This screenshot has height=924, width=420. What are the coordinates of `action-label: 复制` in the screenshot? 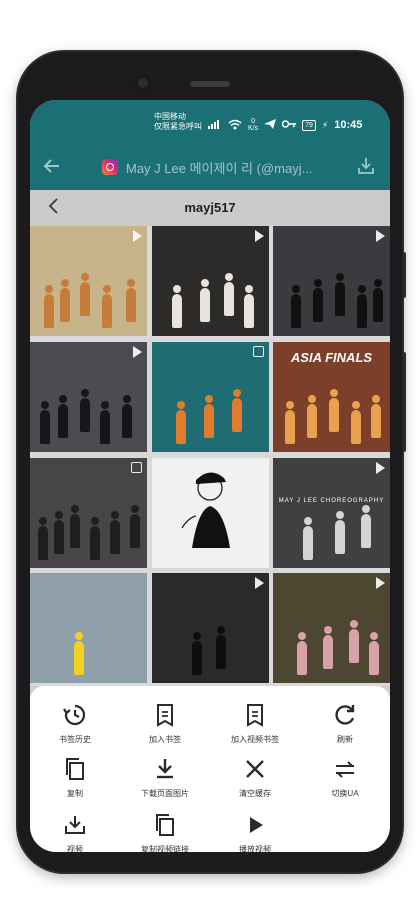 It's located at (75, 793).